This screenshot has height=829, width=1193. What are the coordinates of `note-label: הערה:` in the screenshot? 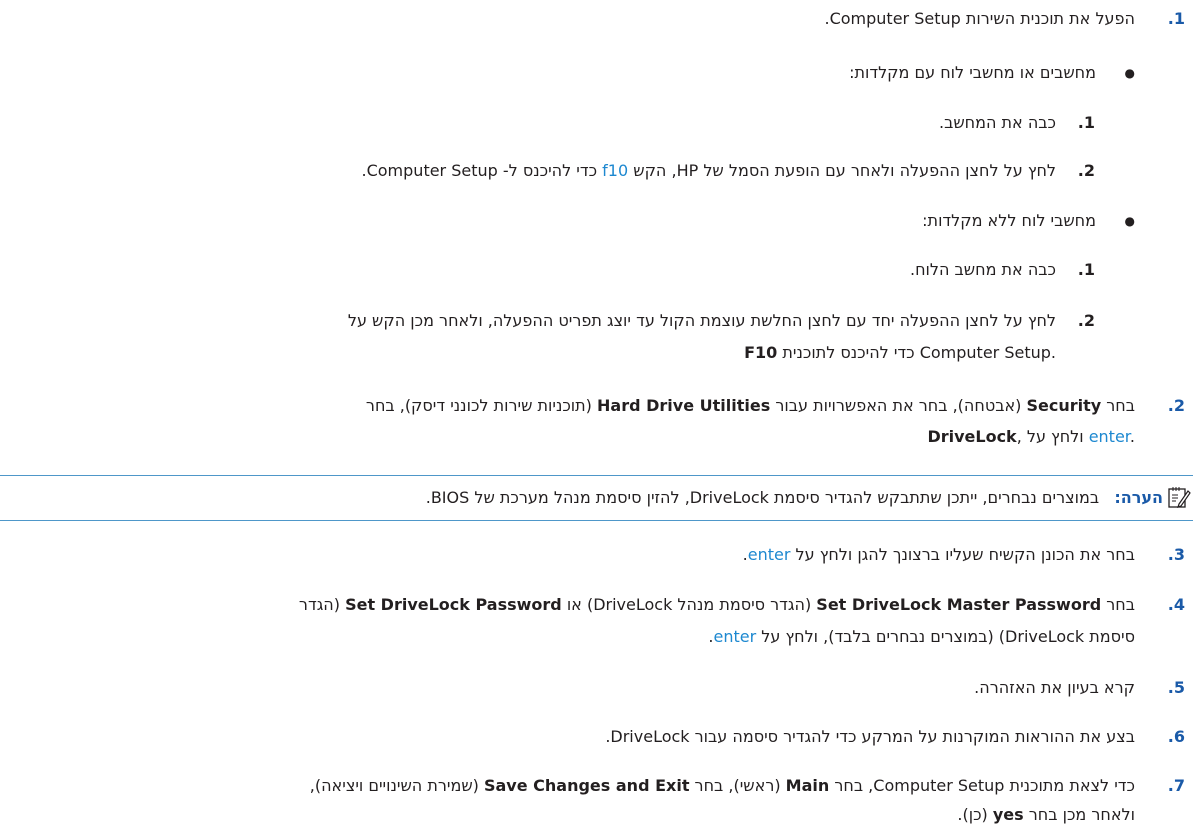 It's located at (1138, 497).